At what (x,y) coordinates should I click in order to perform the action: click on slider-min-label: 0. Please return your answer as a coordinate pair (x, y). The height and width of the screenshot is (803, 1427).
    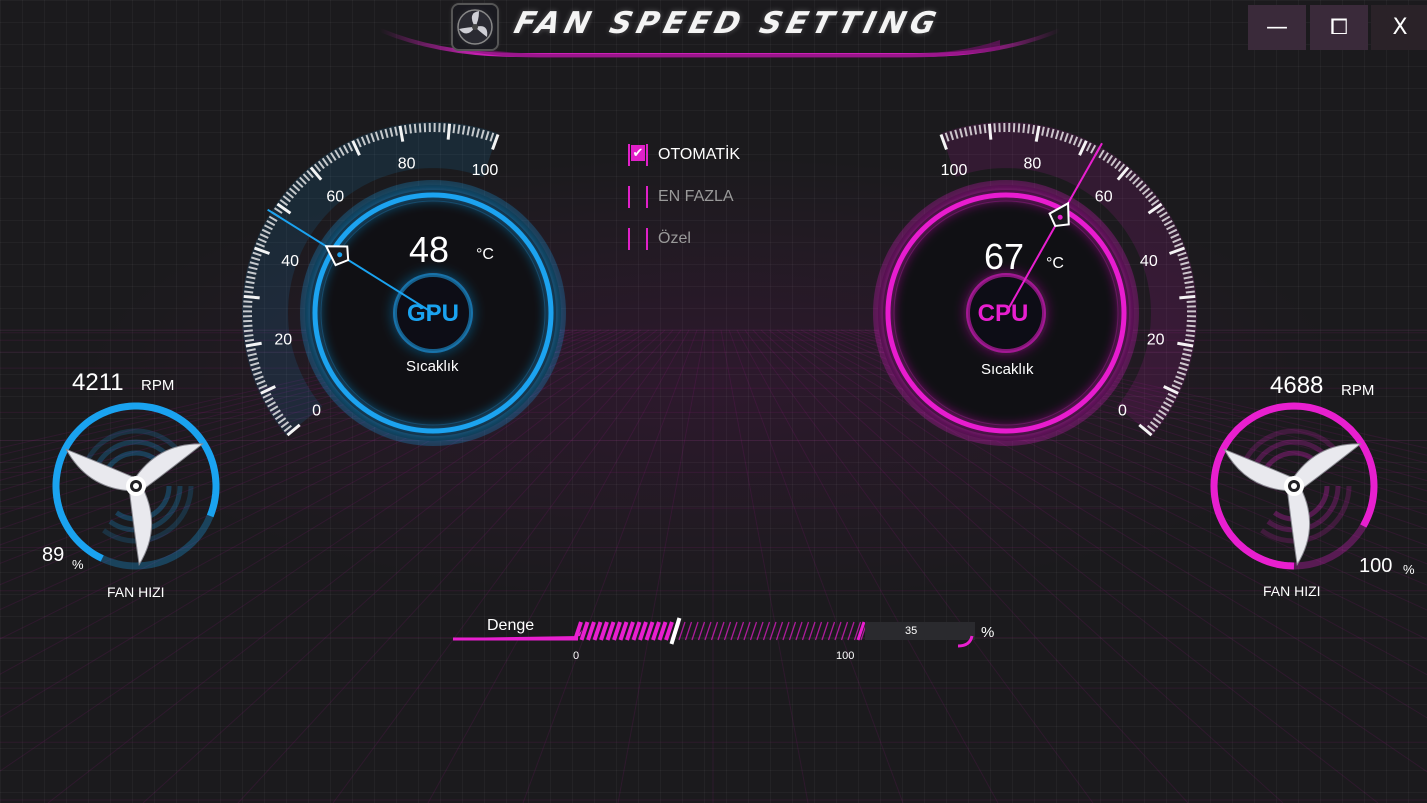
    Looking at the image, I should click on (576, 656).